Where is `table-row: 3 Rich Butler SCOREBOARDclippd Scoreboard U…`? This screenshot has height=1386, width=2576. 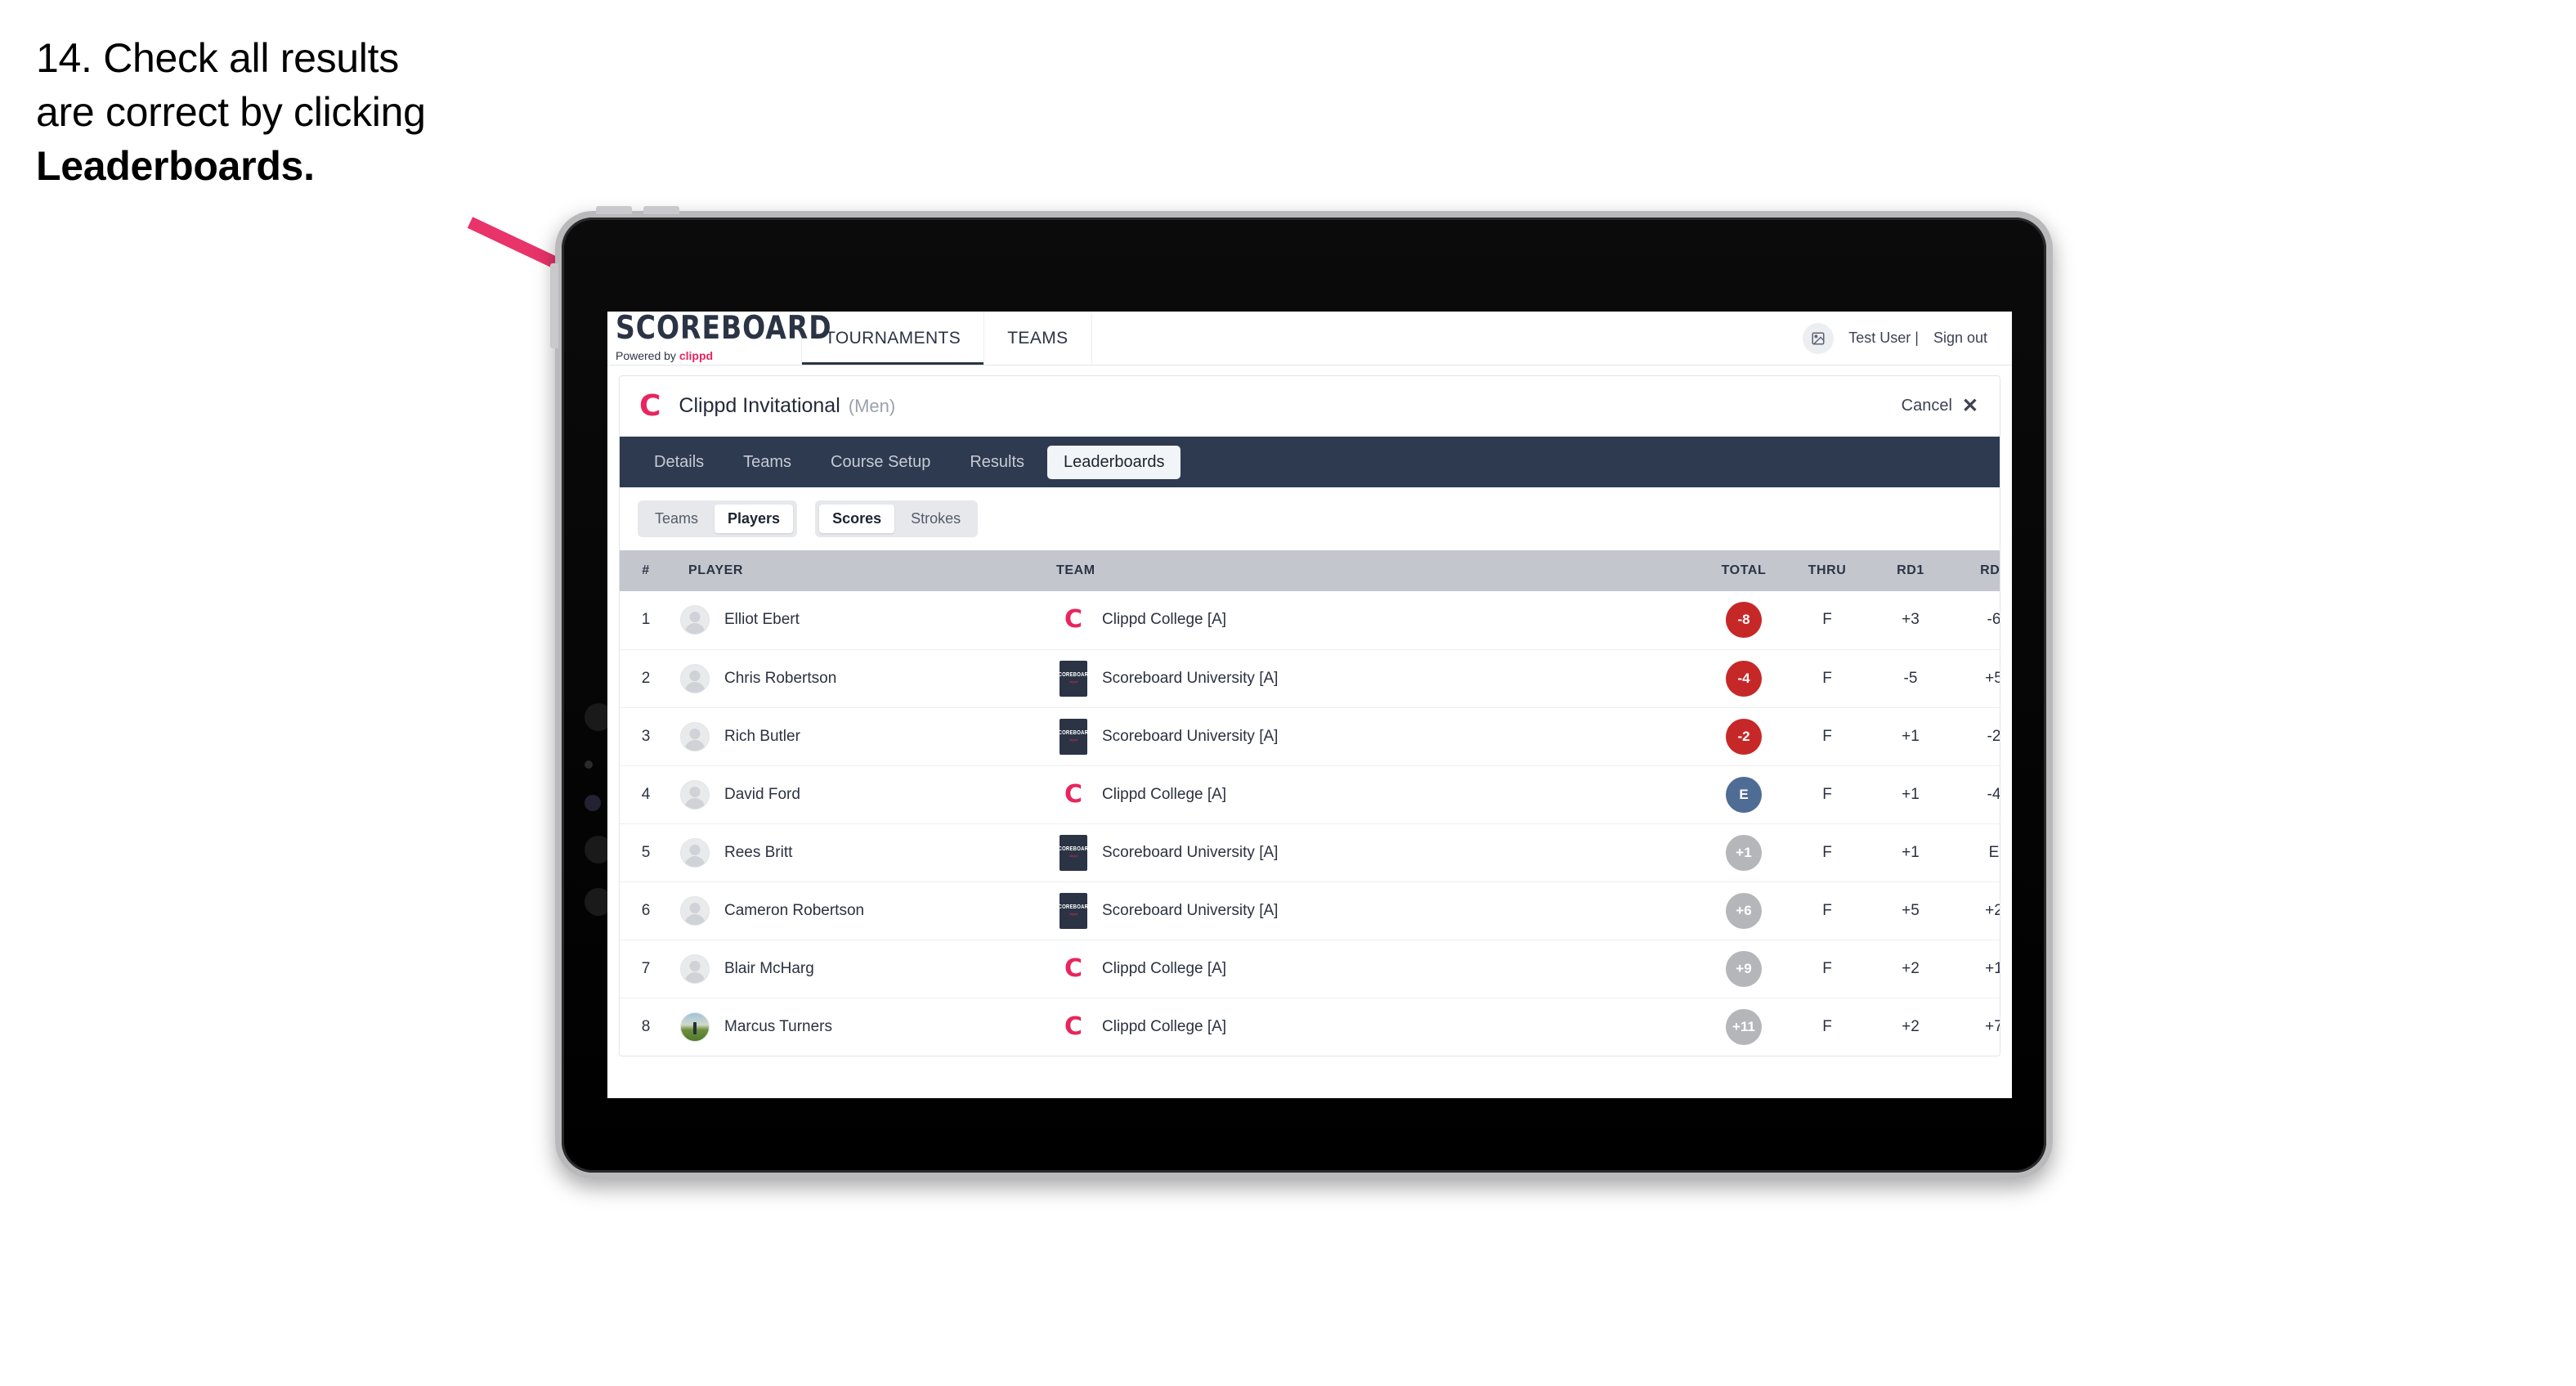
table-row: 3 Rich Butler SCOREBOARDclippd Scoreboard U… is located at coordinates (1310, 736).